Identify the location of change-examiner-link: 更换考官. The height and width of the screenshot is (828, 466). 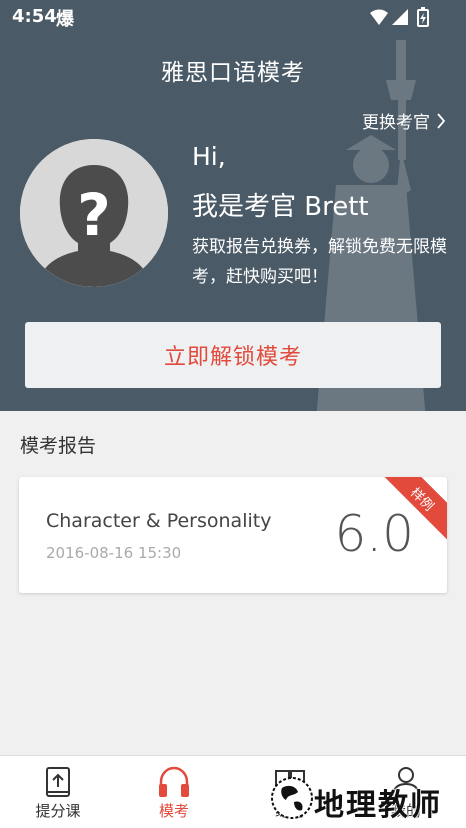
(404, 120).